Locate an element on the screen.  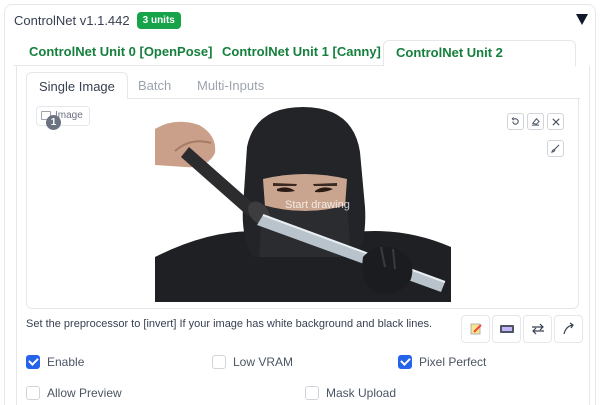
action-buttons is located at coordinates (522, 329).